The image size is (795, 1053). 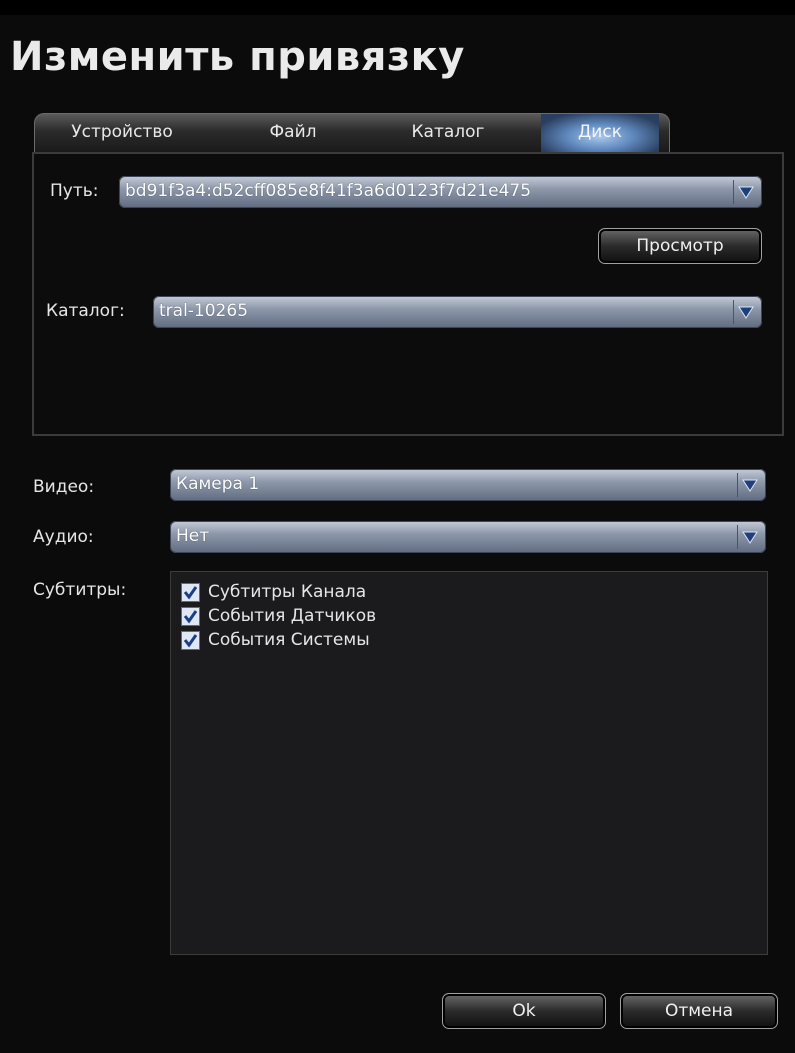 What do you see at coordinates (600, 133) in the screenshot?
I see `tab-disk: Диск` at bounding box center [600, 133].